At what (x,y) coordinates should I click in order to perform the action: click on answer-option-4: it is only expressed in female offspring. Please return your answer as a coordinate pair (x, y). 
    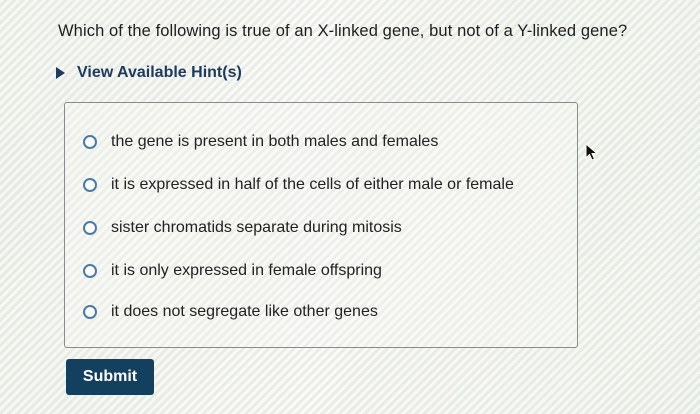
    Looking at the image, I should click on (232, 271).